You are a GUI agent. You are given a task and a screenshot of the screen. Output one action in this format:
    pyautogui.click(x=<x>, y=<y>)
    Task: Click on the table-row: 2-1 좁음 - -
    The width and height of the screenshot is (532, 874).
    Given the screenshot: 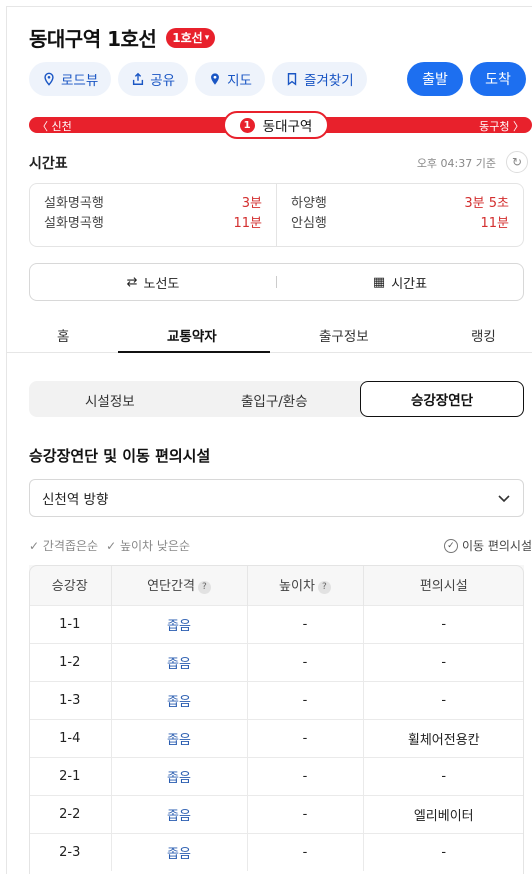 What is the action you would take?
    pyautogui.click(x=276, y=775)
    